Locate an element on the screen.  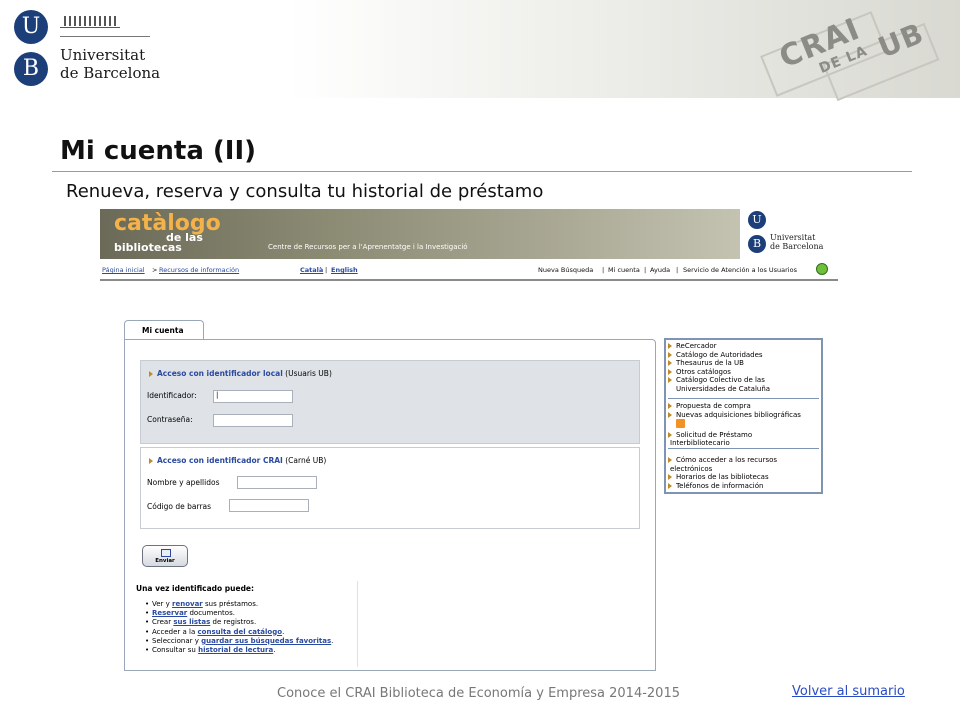
sidebar-item-other-catalogs: Otros catálogos is located at coordinates (743, 372).